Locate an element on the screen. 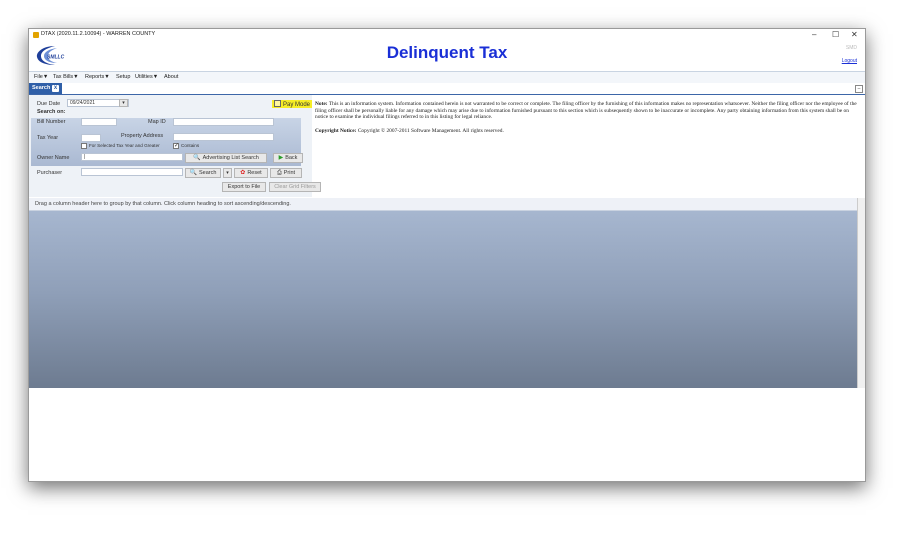  property-address-label: Property Address is located at coordinates (142, 136).